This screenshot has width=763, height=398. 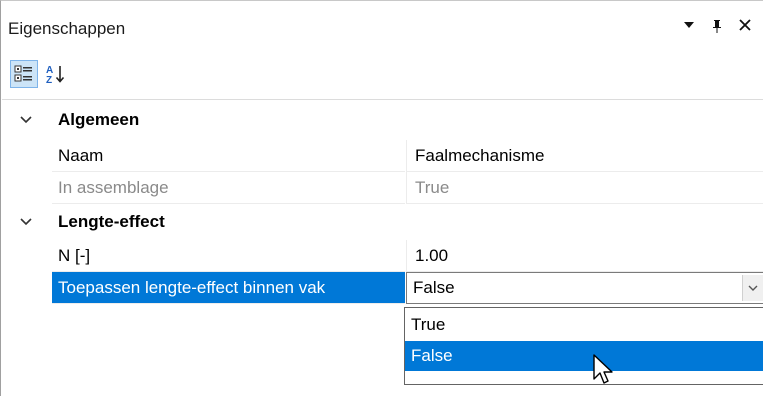 What do you see at coordinates (111, 221) in the screenshot?
I see `category-label: Lengte-effect` at bounding box center [111, 221].